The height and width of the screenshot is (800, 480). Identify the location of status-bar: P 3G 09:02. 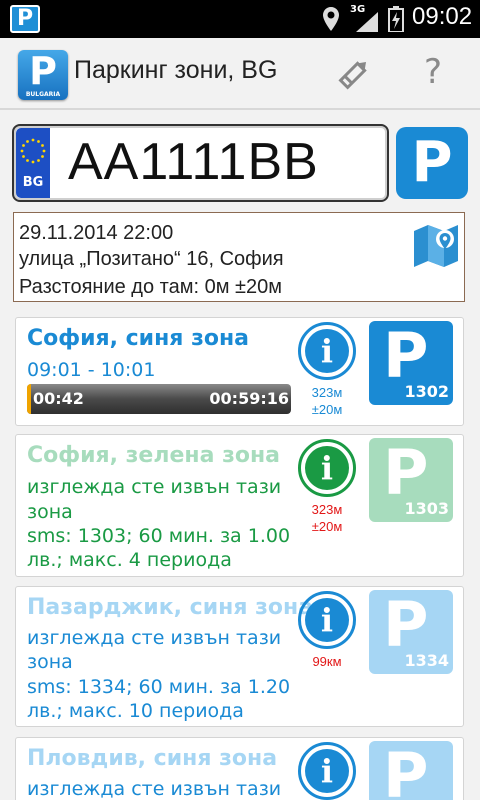
(240, 19).